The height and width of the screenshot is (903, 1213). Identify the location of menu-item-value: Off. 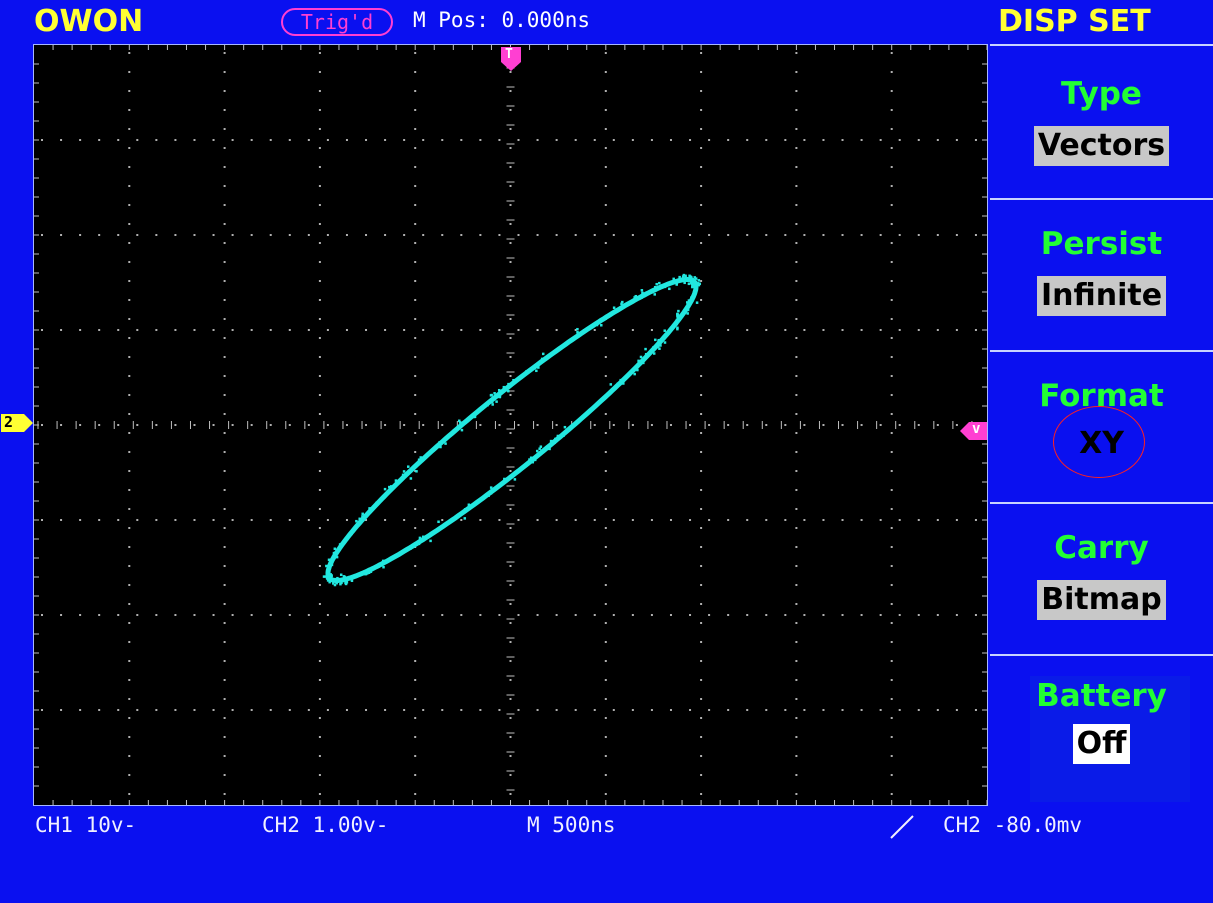
(1101, 744).